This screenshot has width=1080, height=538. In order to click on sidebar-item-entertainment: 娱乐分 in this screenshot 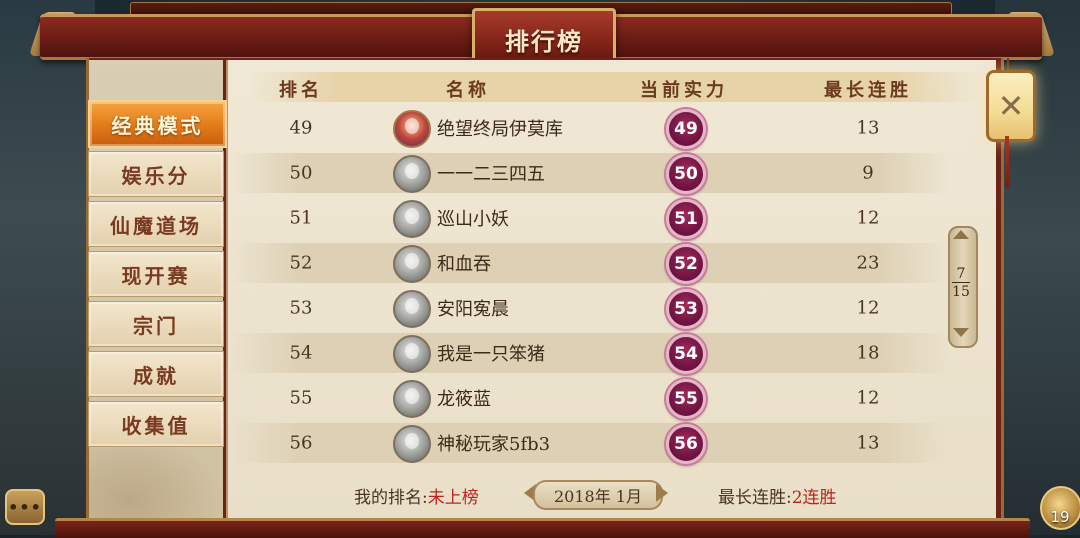, I will do `click(156, 174)`.